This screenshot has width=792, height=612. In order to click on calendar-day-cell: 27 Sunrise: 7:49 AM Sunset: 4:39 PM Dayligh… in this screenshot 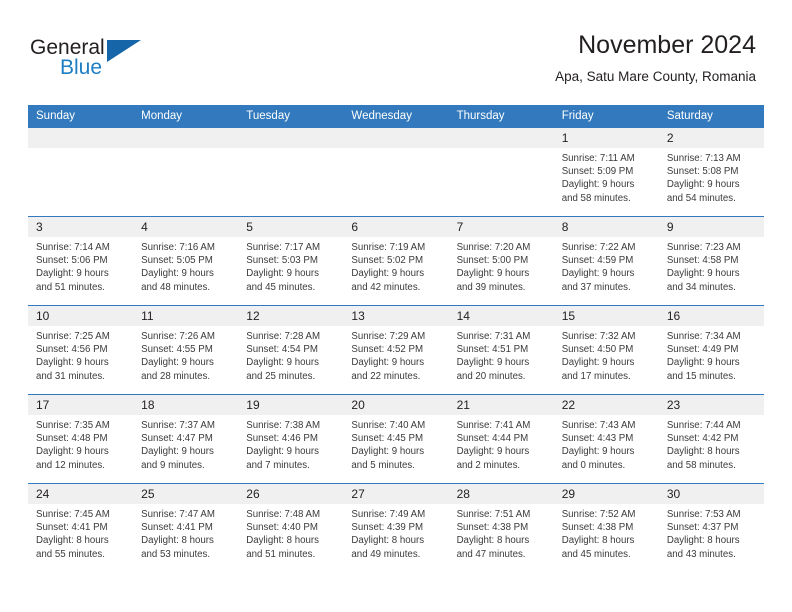, I will do `click(396, 527)`.